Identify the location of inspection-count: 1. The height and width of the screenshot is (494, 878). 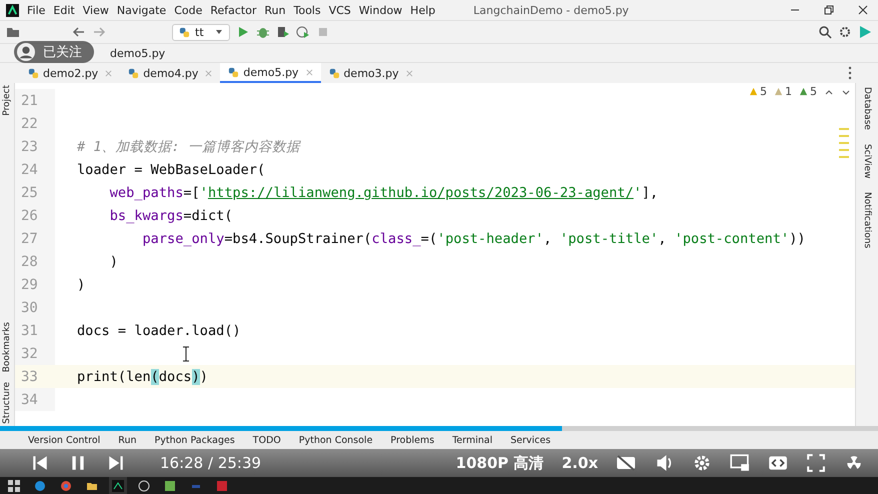
(783, 91).